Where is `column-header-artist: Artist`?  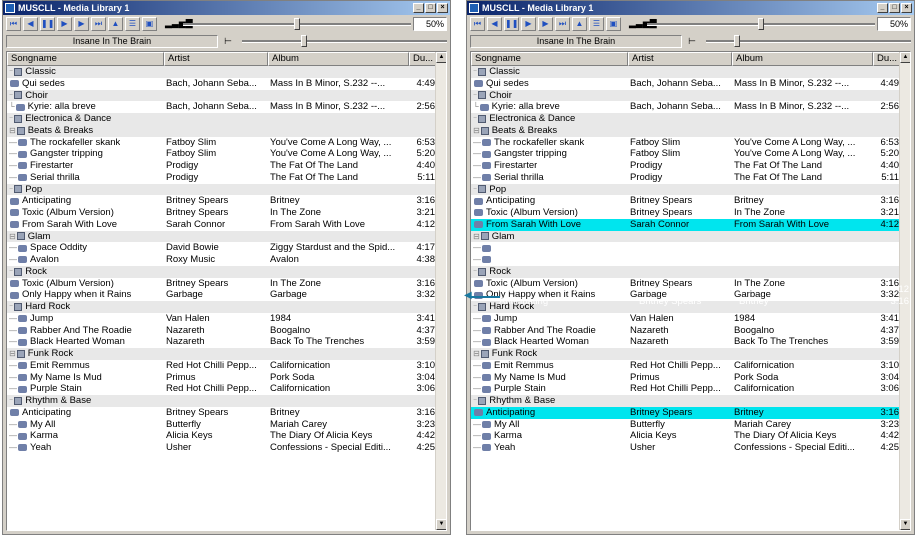
column-header-artist: Artist is located at coordinates (216, 59).